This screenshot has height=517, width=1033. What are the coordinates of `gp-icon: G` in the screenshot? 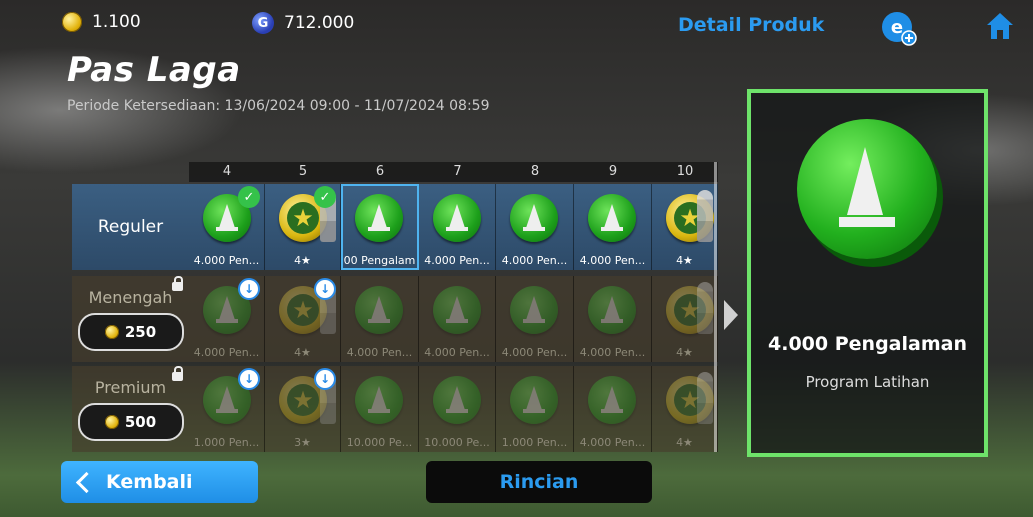 It's located at (263, 23).